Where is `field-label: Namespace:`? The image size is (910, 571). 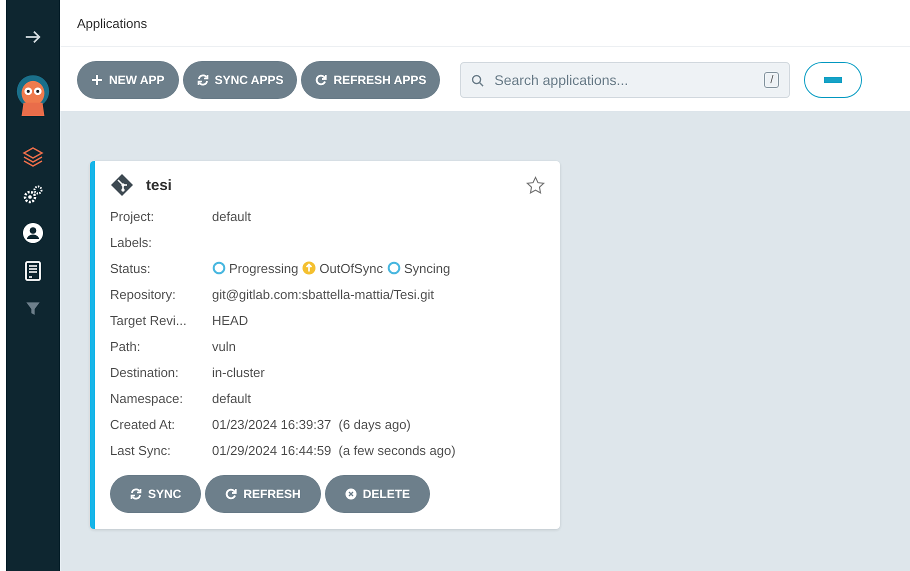 field-label: Namespace: is located at coordinates (147, 398).